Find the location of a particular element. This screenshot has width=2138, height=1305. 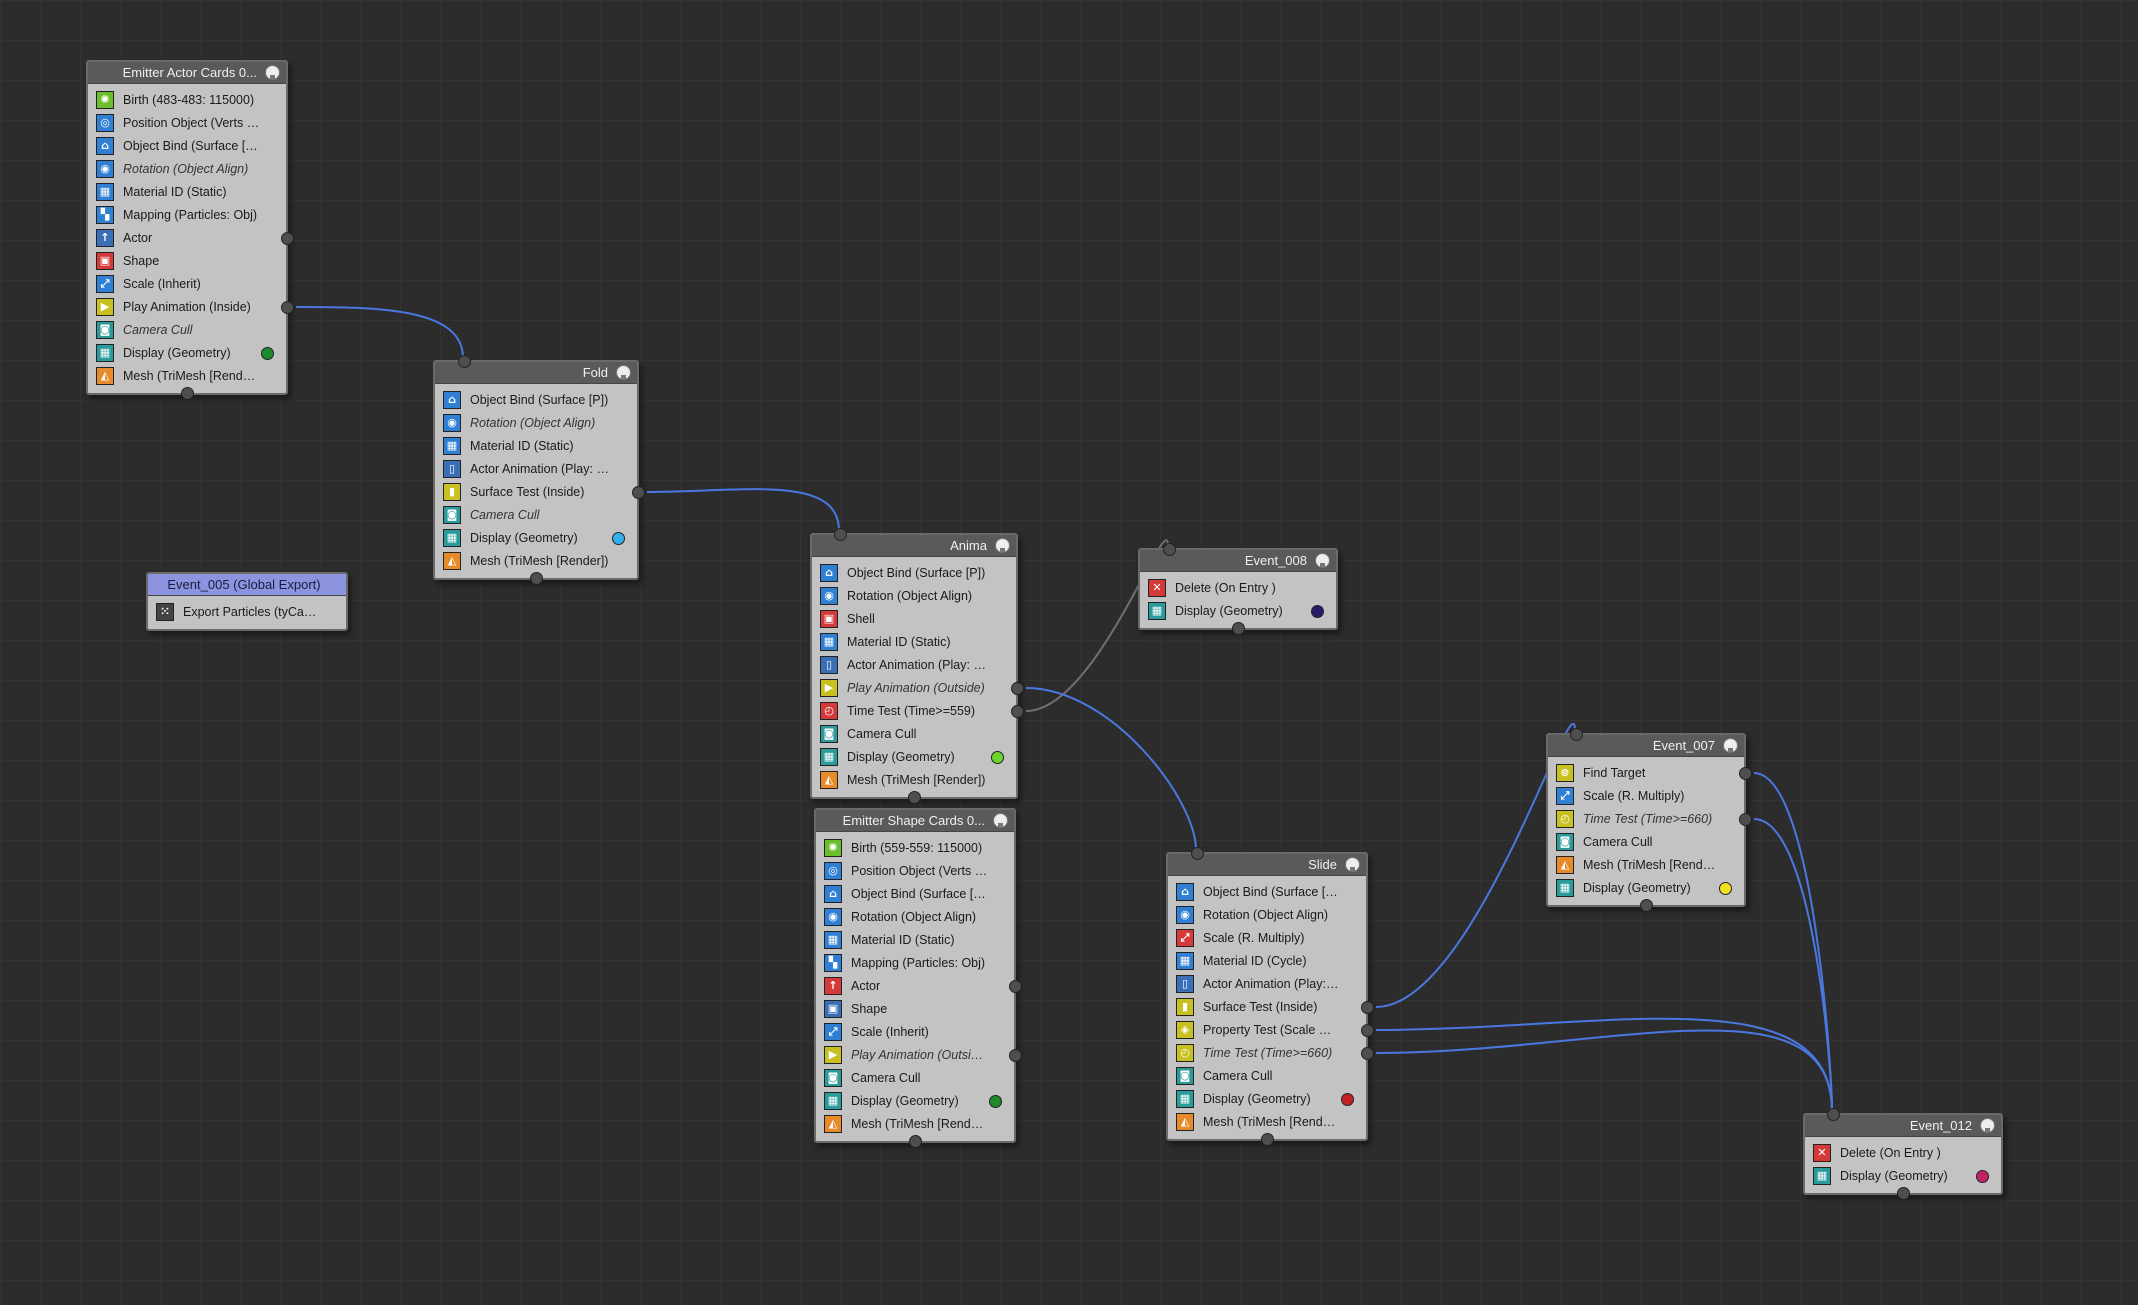

wire-slide-time-to-event012 is located at coordinates (1604, 1070).